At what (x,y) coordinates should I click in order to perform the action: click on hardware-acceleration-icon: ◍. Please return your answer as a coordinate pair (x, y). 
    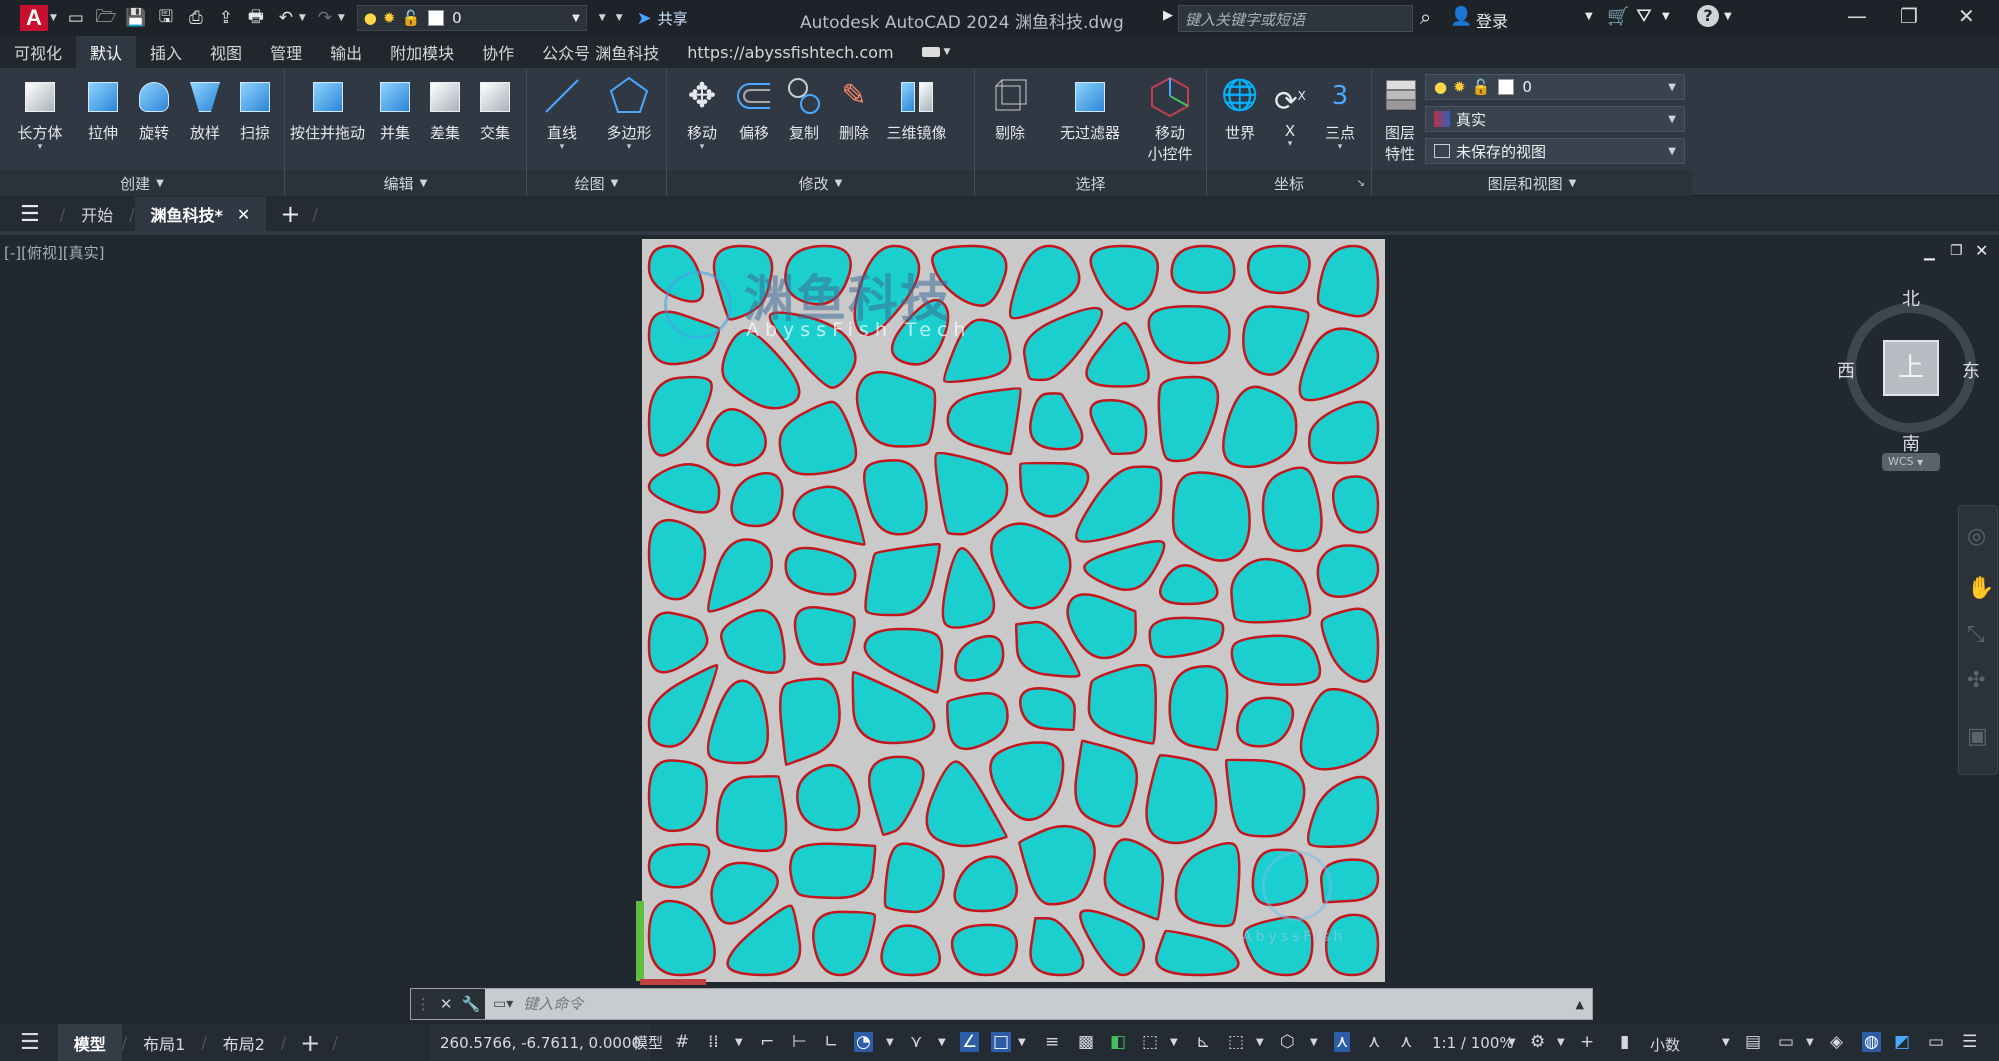
    Looking at the image, I should click on (1871, 1042).